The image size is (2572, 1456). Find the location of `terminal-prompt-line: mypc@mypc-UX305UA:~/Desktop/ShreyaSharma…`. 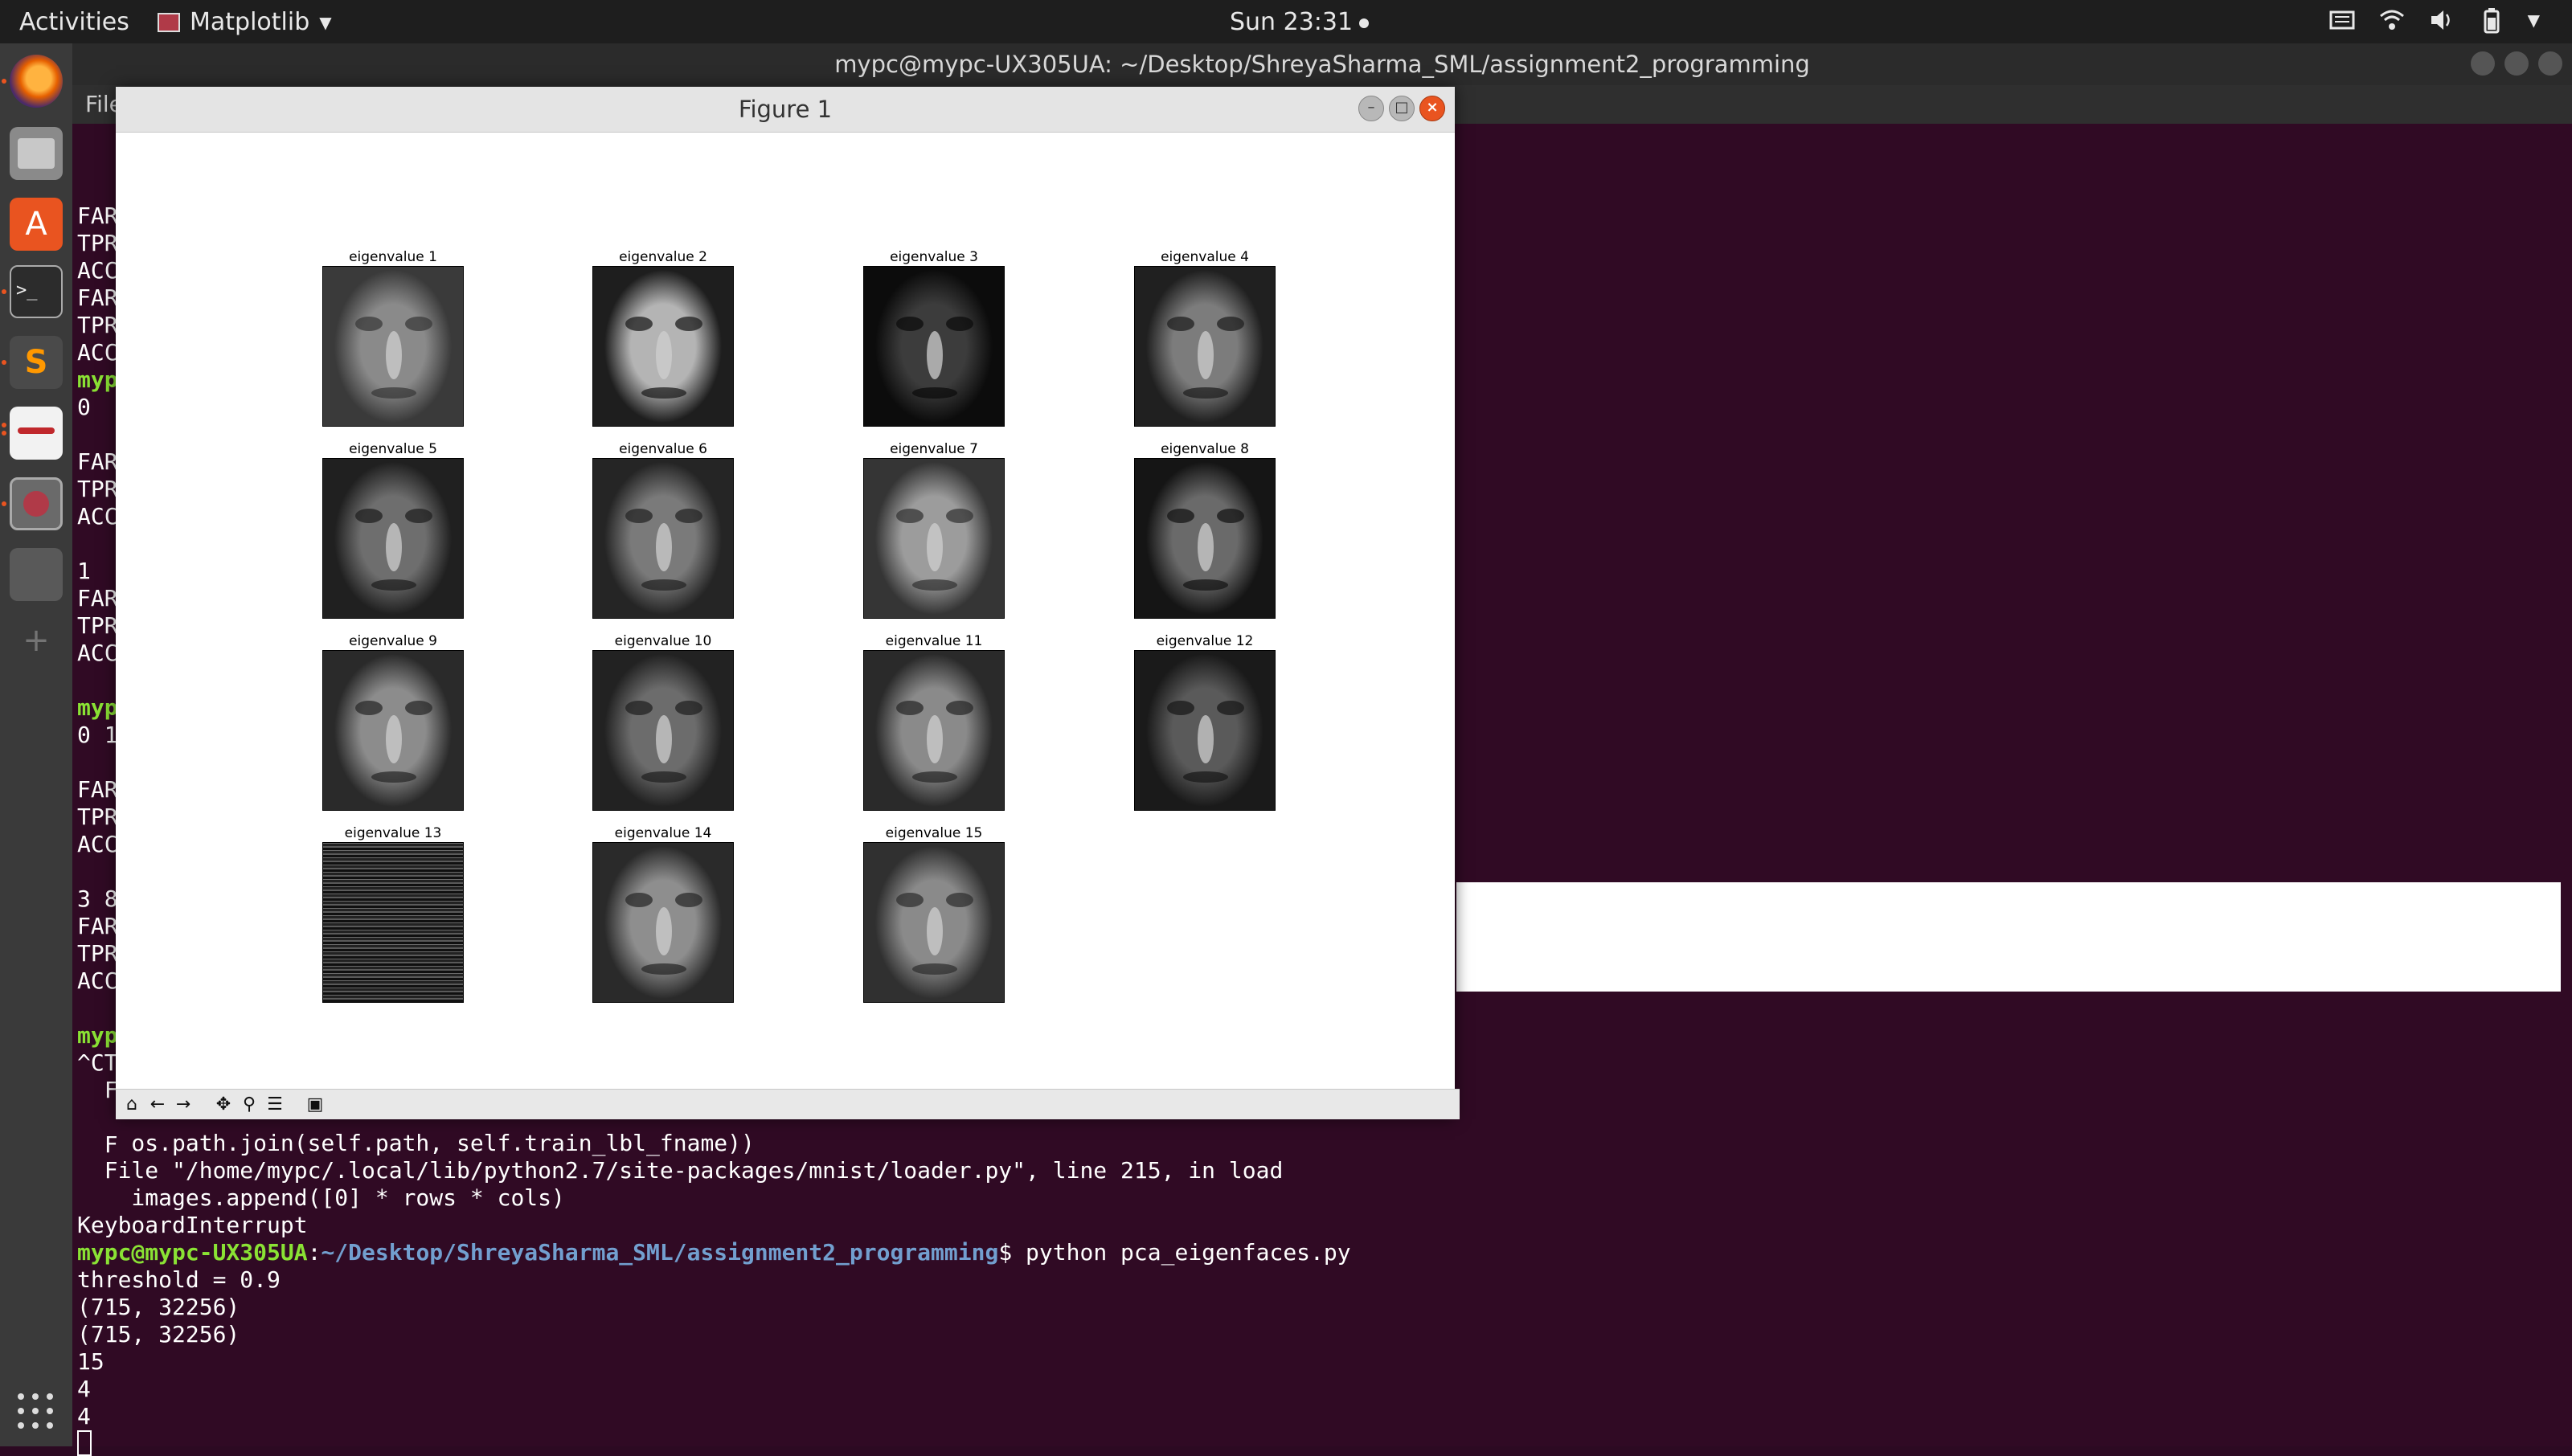

terminal-prompt-line: mypc@mypc-UX305UA:~/Desktop/ShreyaSharma… is located at coordinates (714, 1252).